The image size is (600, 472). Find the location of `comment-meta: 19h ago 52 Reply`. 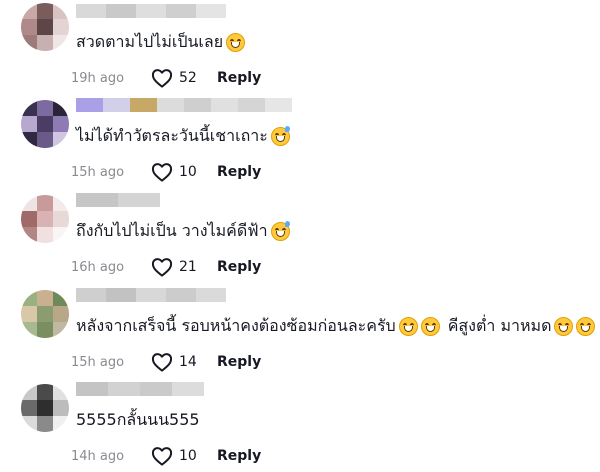

comment-meta: 19h ago 52 Reply is located at coordinates (166, 78).